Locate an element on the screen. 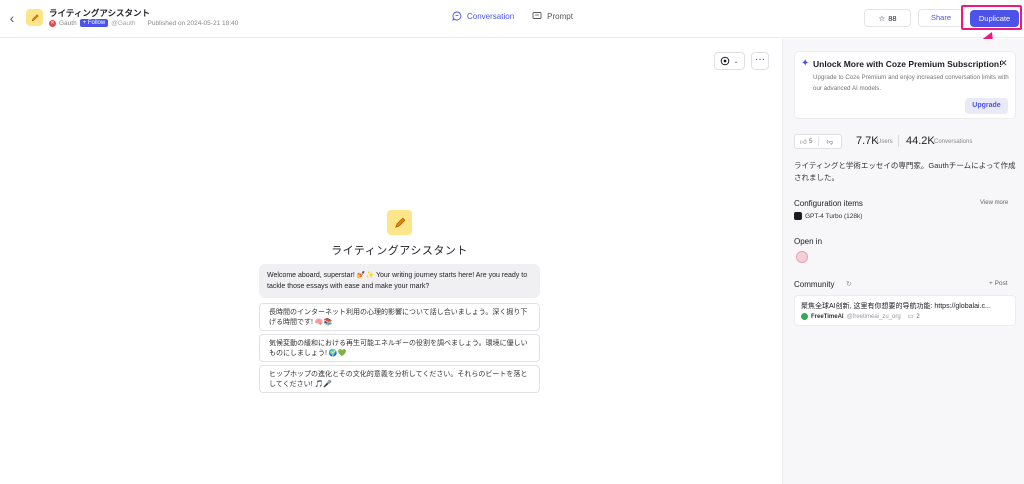  bot-description: ライティングと学術エッセイの専門家。Gauthチームによって作成されました。 is located at coordinates (905, 171).